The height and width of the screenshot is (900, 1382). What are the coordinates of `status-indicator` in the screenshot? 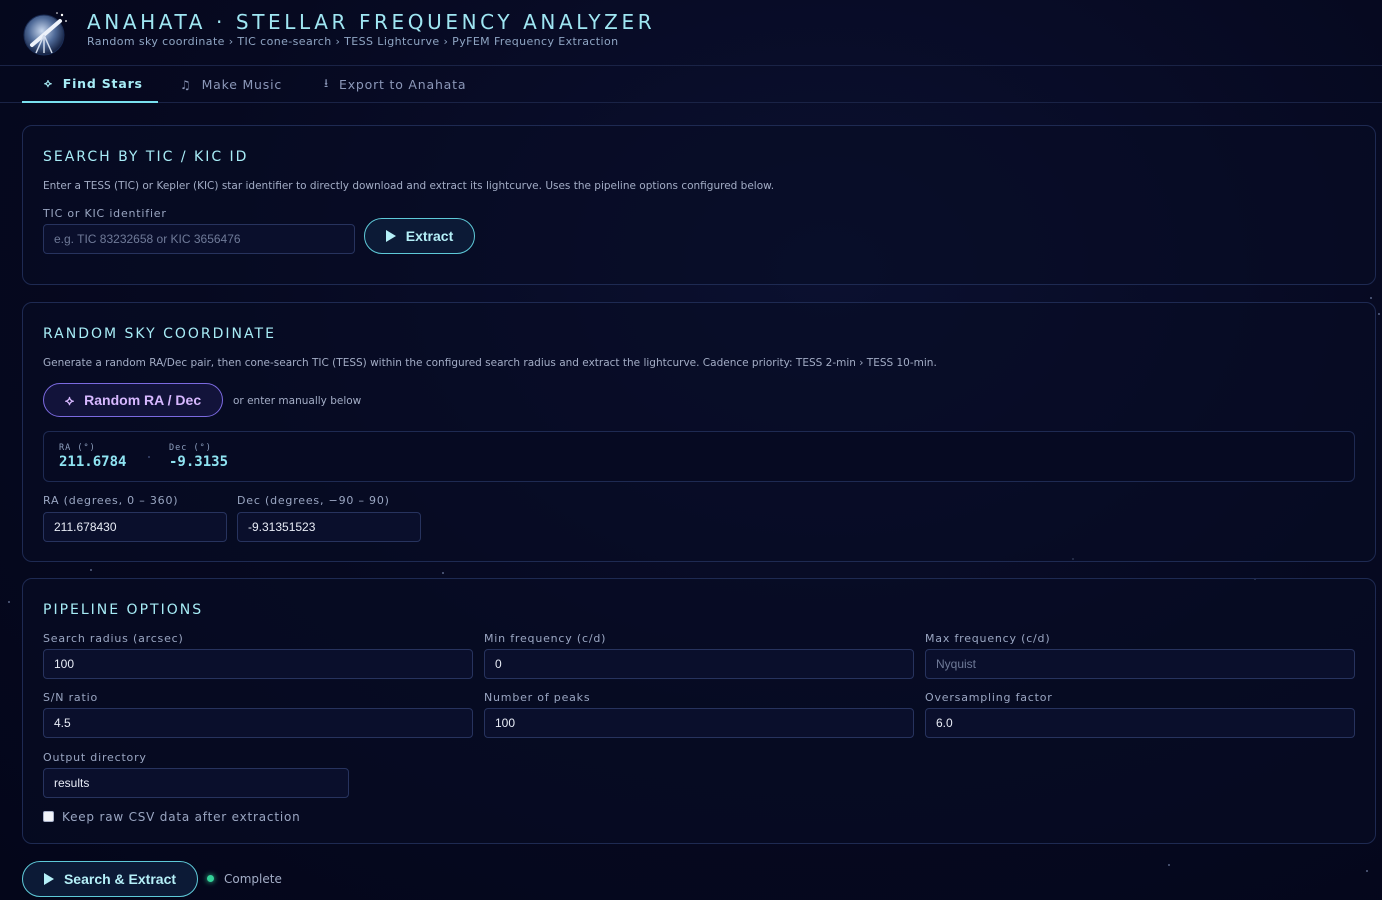 It's located at (210, 878).